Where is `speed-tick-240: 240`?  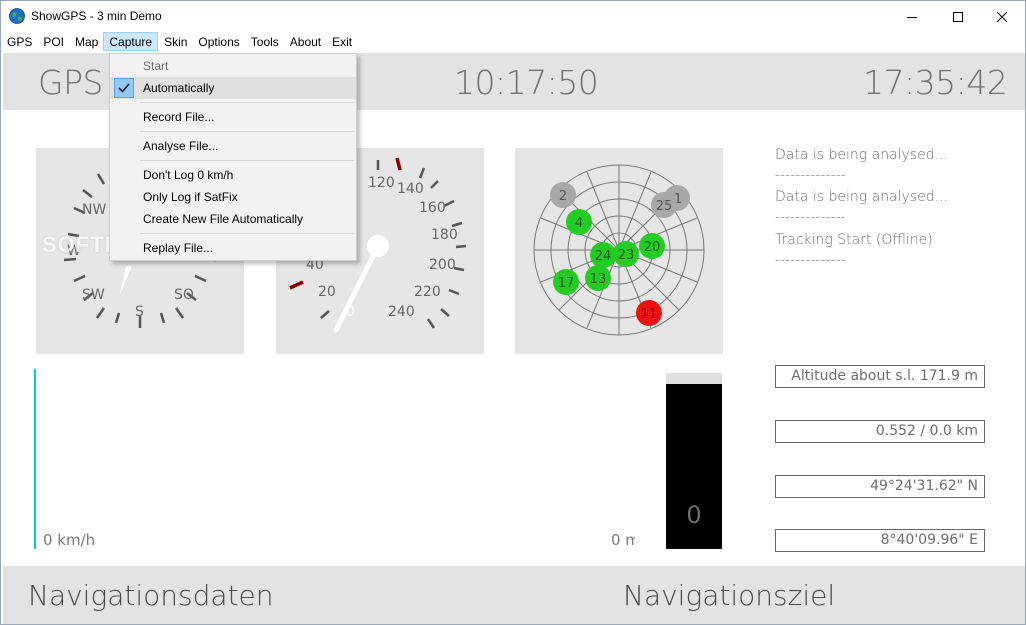
speed-tick-240: 240 is located at coordinates (401, 312).